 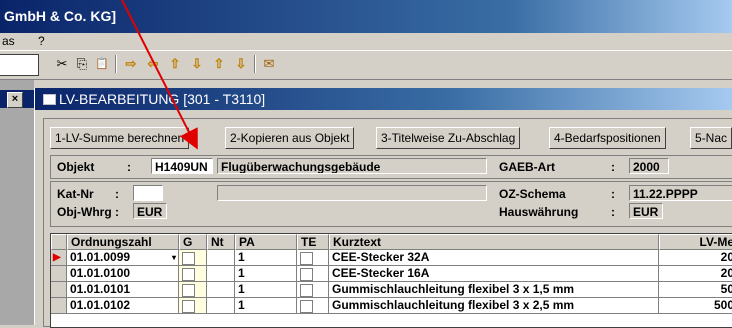 I want to click on column-header-lv-menge: LV-Me, so click(x=695, y=242).